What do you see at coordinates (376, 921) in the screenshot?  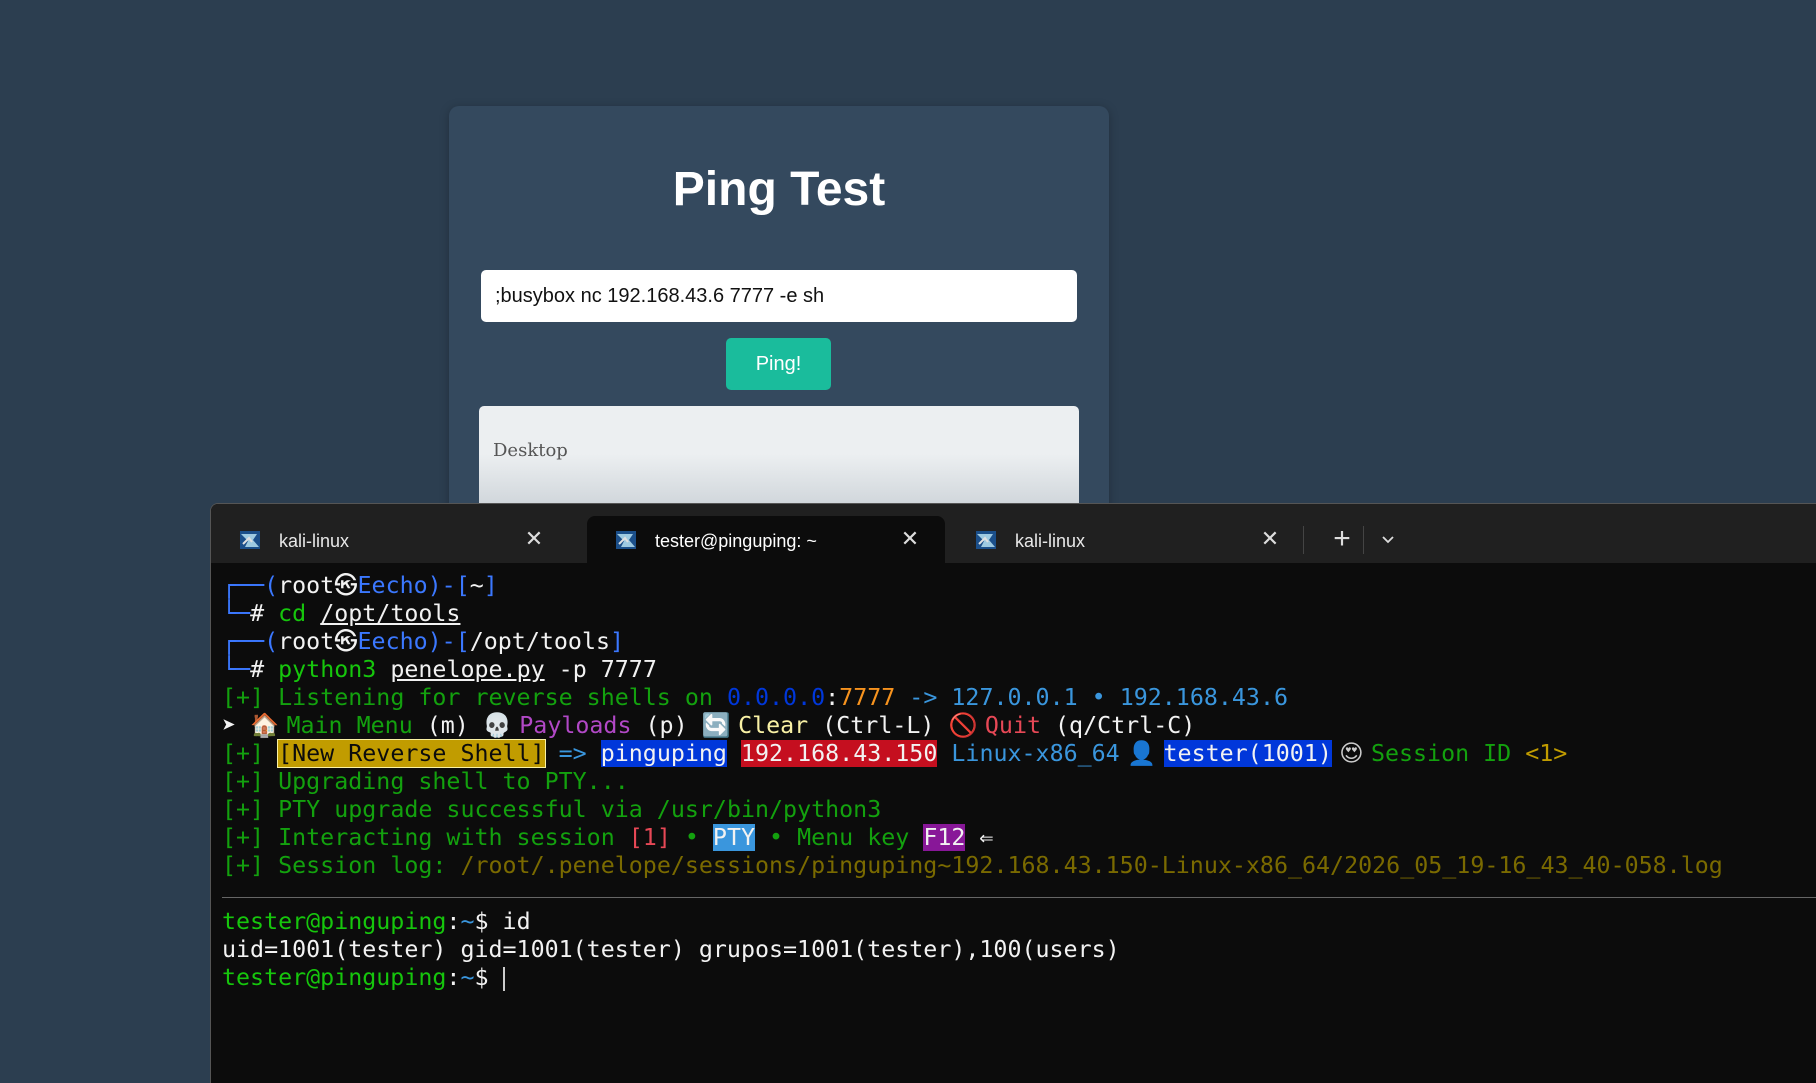 I see `terminal-line: tester@pinguping:~$ id` at bounding box center [376, 921].